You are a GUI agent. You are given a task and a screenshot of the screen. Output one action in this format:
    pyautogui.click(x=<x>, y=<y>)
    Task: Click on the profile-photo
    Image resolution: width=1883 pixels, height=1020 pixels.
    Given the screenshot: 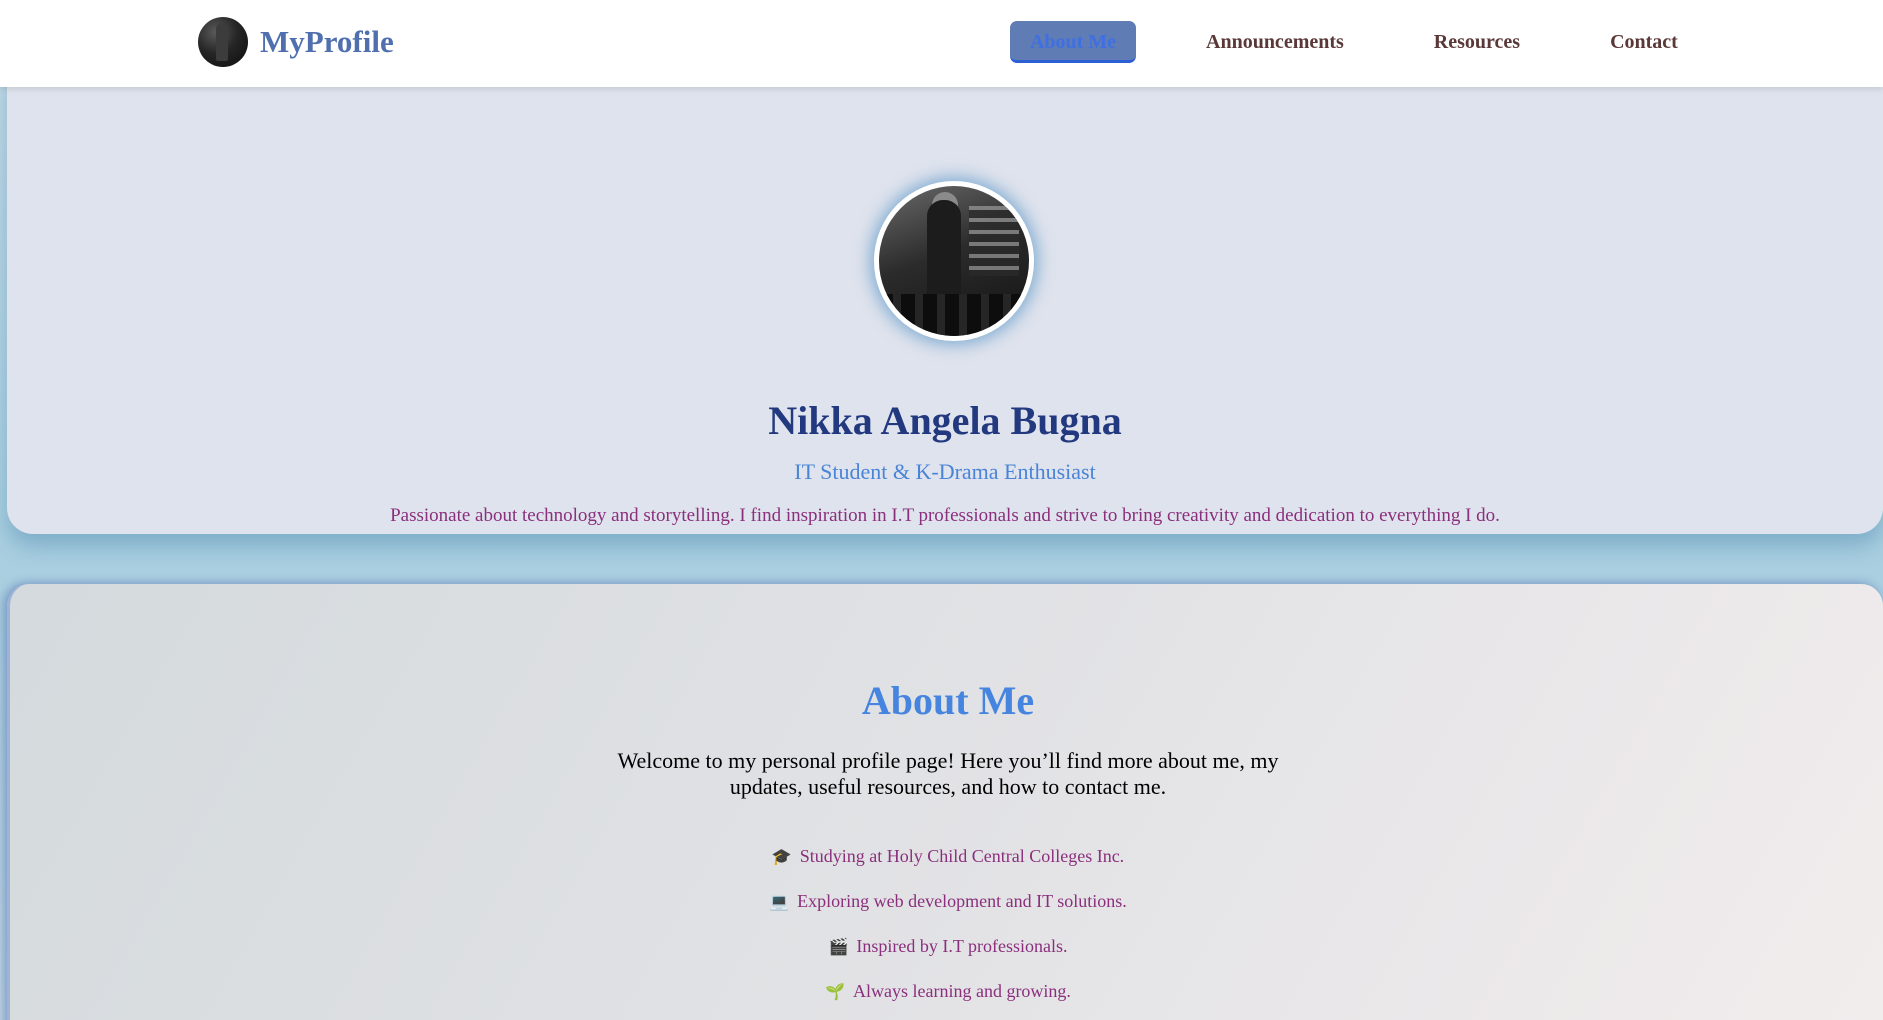 What is the action you would take?
    pyautogui.click(x=954, y=261)
    